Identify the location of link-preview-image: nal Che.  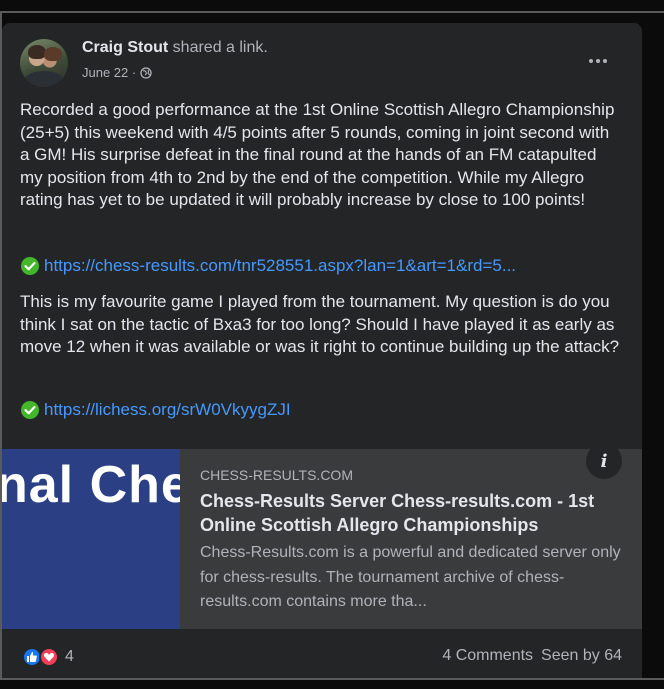
(91, 539).